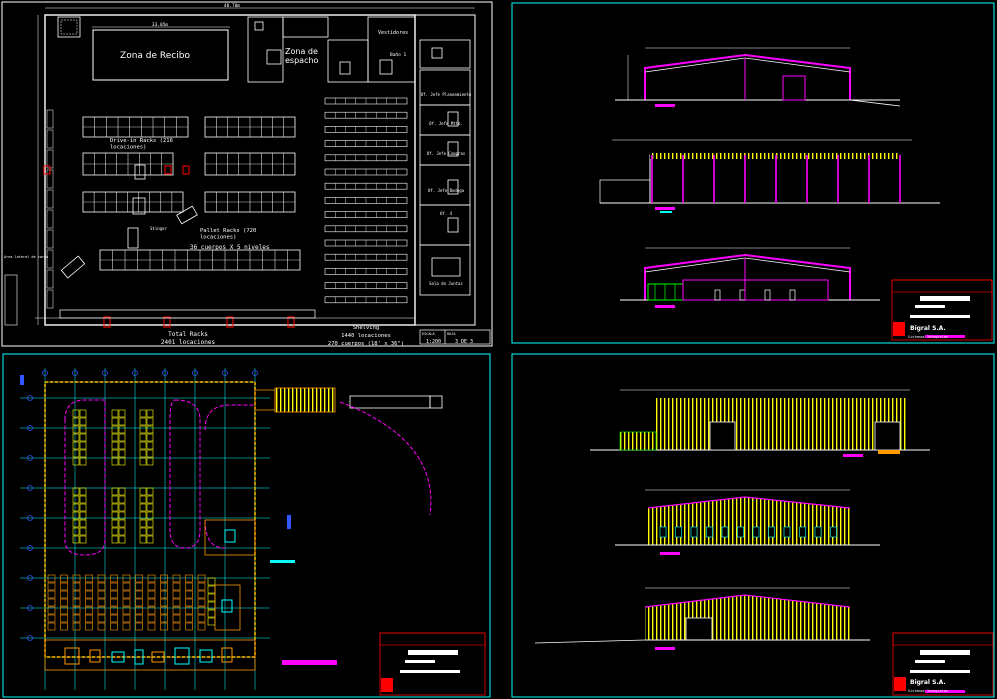 This screenshot has height=699, width=997. I want to click on site-building-outline, so click(150, 519).